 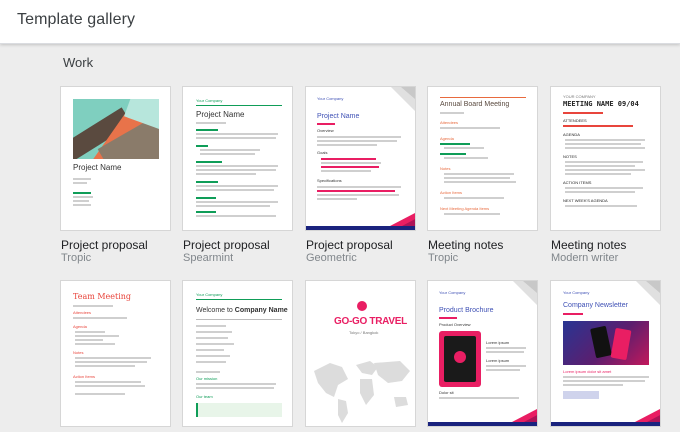 I want to click on template-style: Geometric, so click(x=331, y=258).